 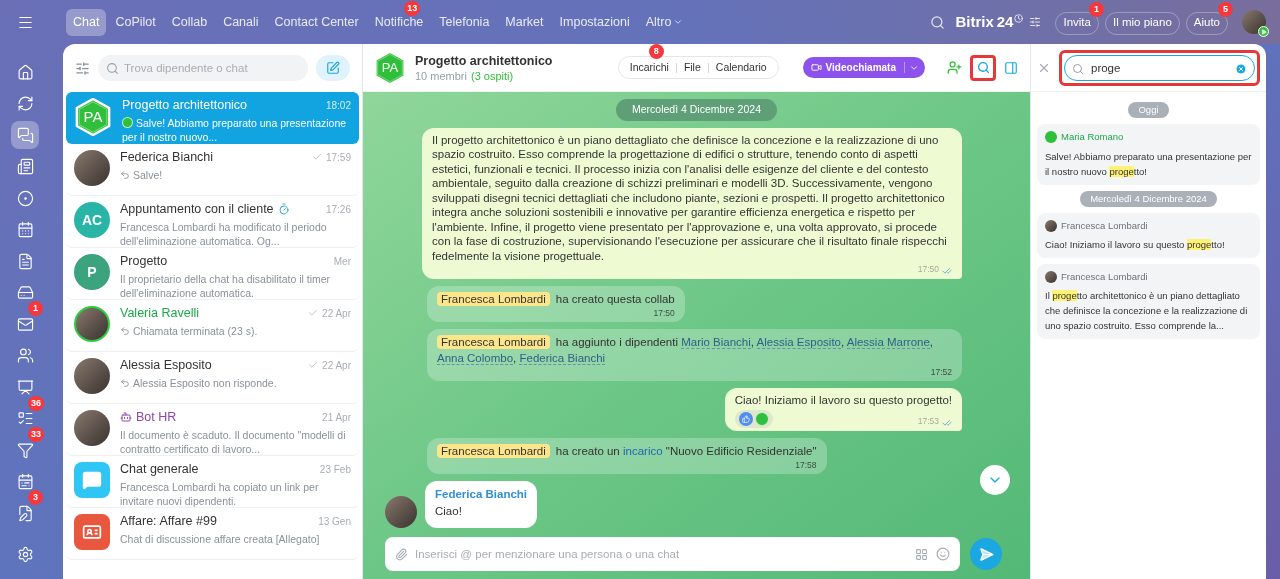 I want to click on nav-tab: Collab, so click(x=189, y=22).